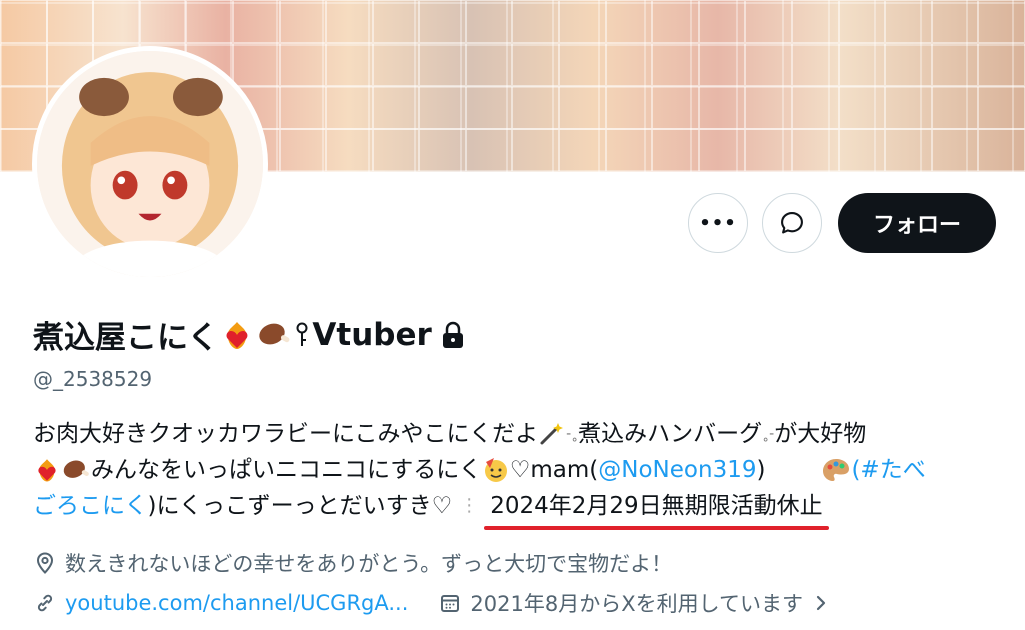 The height and width of the screenshot is (630, 1025). Describe the element at coordinates (450, 603) in the screenshot. I see `calendar-icon` at that location.